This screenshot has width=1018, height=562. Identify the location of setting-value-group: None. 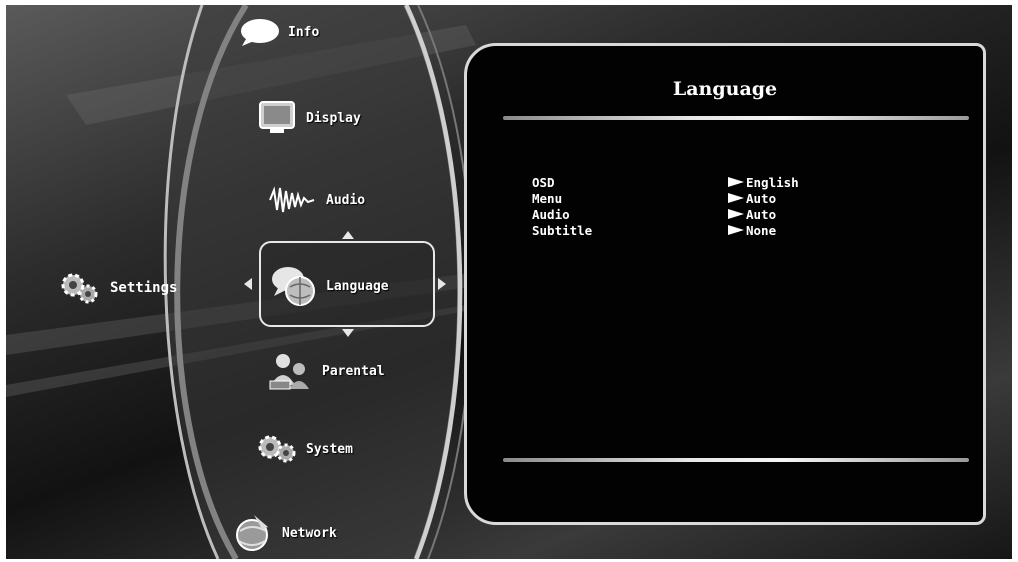
(752, 230).